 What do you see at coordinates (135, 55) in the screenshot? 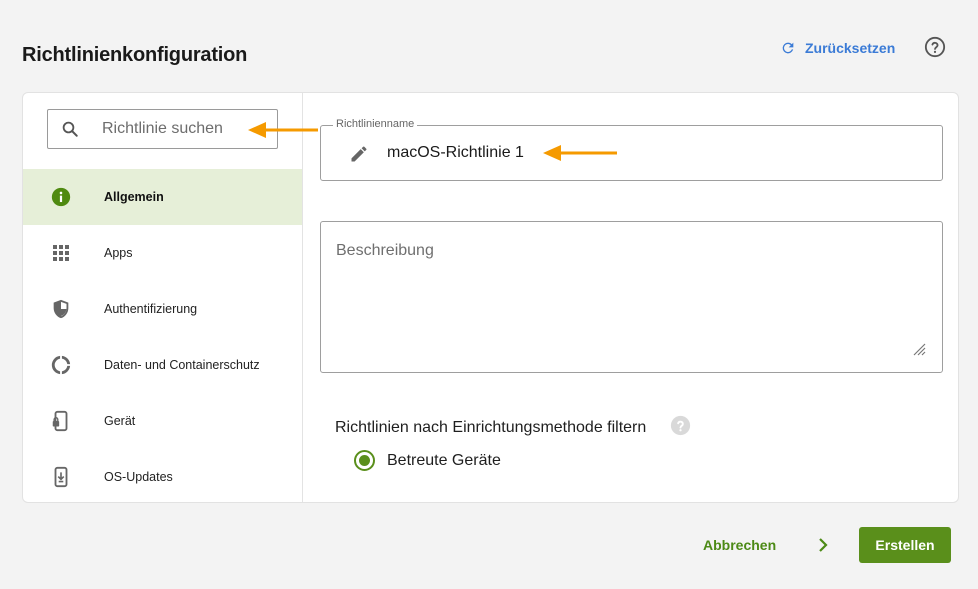
I see `page-title: Richtlinienkonfiguration` at bounding box center [135, 55].